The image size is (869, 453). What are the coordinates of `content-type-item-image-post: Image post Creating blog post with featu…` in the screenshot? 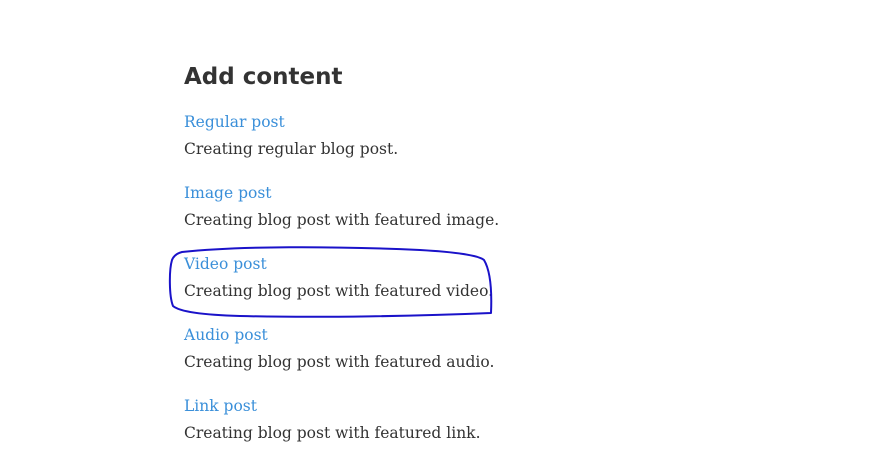 It's located at (484, 206).